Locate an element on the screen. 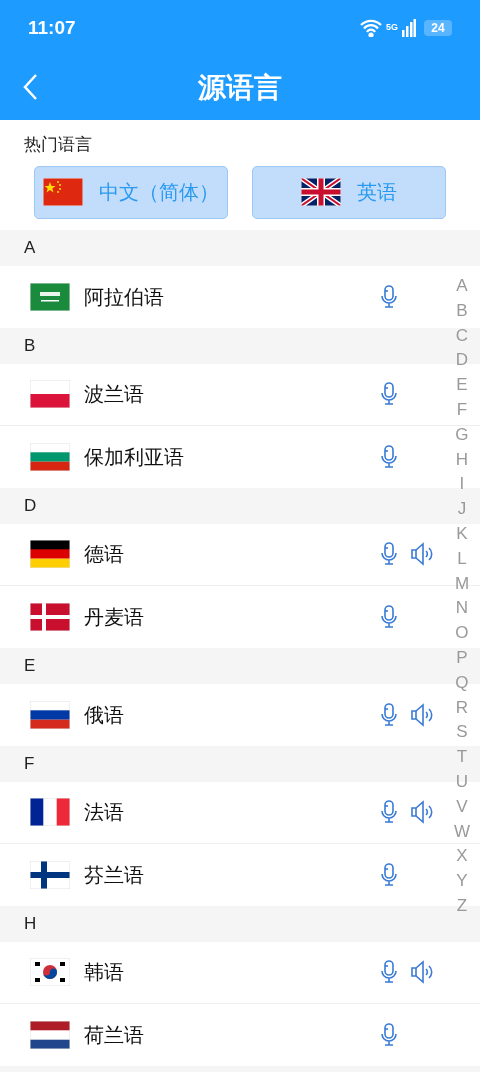  page-title: 源语言 is located at coordinates (240, 88).